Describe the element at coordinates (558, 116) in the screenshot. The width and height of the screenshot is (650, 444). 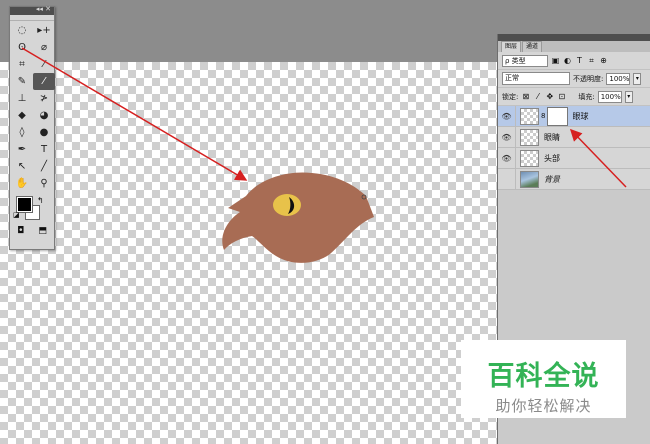
I see `layer-mask-thumbnail` at that location.